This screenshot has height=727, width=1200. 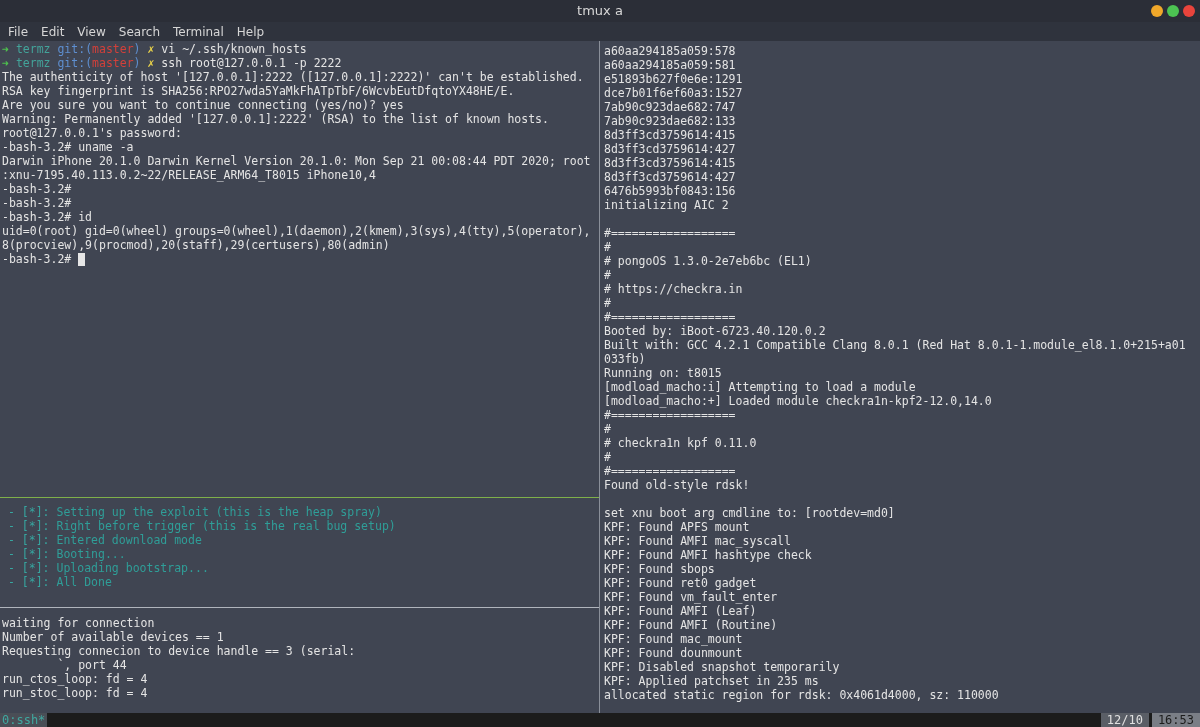 I want to click on output-line: KPF: Disabled snapshot temporarily, so click(x=722, y=667).